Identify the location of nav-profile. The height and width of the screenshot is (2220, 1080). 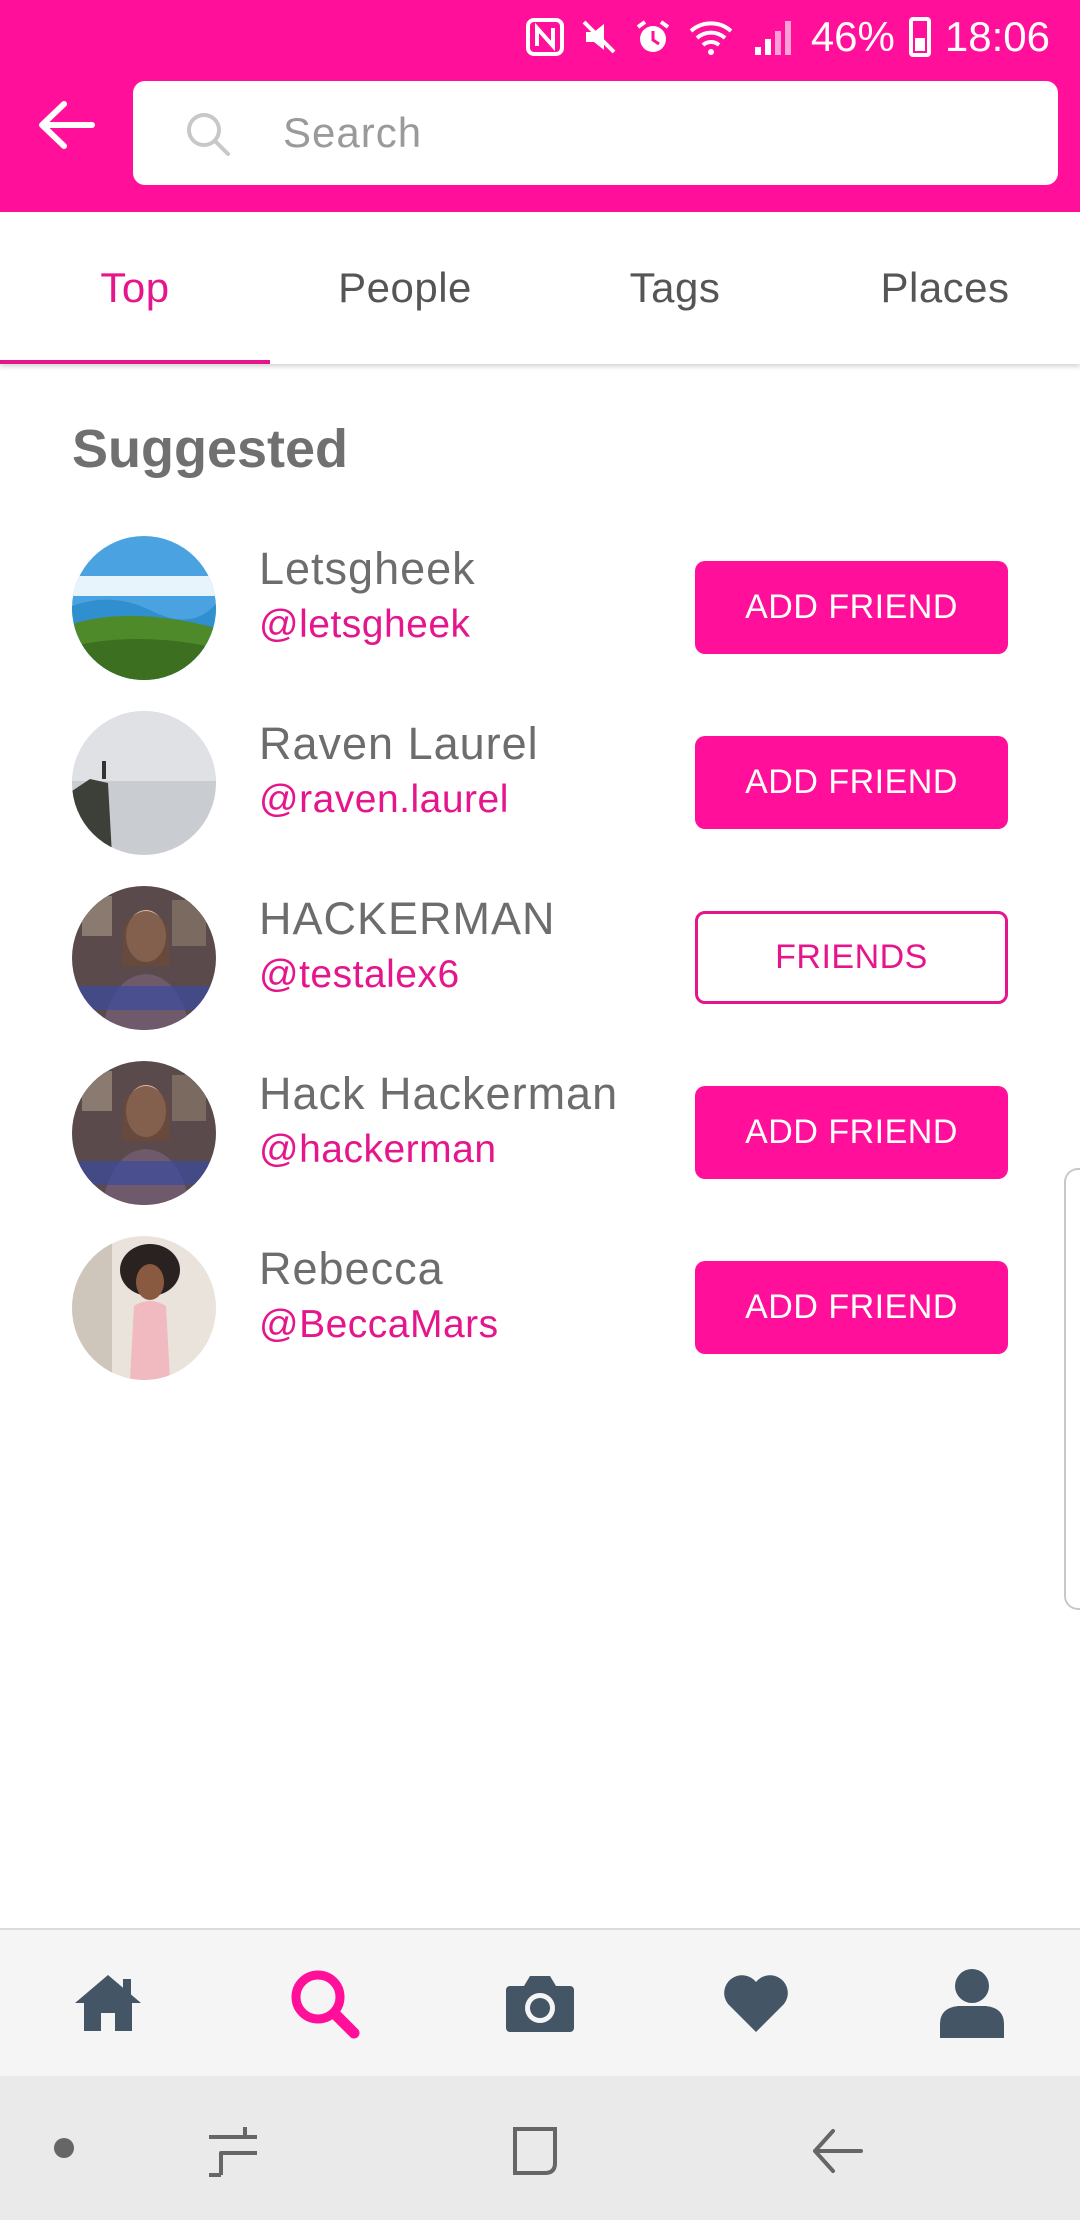
(972, 2003).